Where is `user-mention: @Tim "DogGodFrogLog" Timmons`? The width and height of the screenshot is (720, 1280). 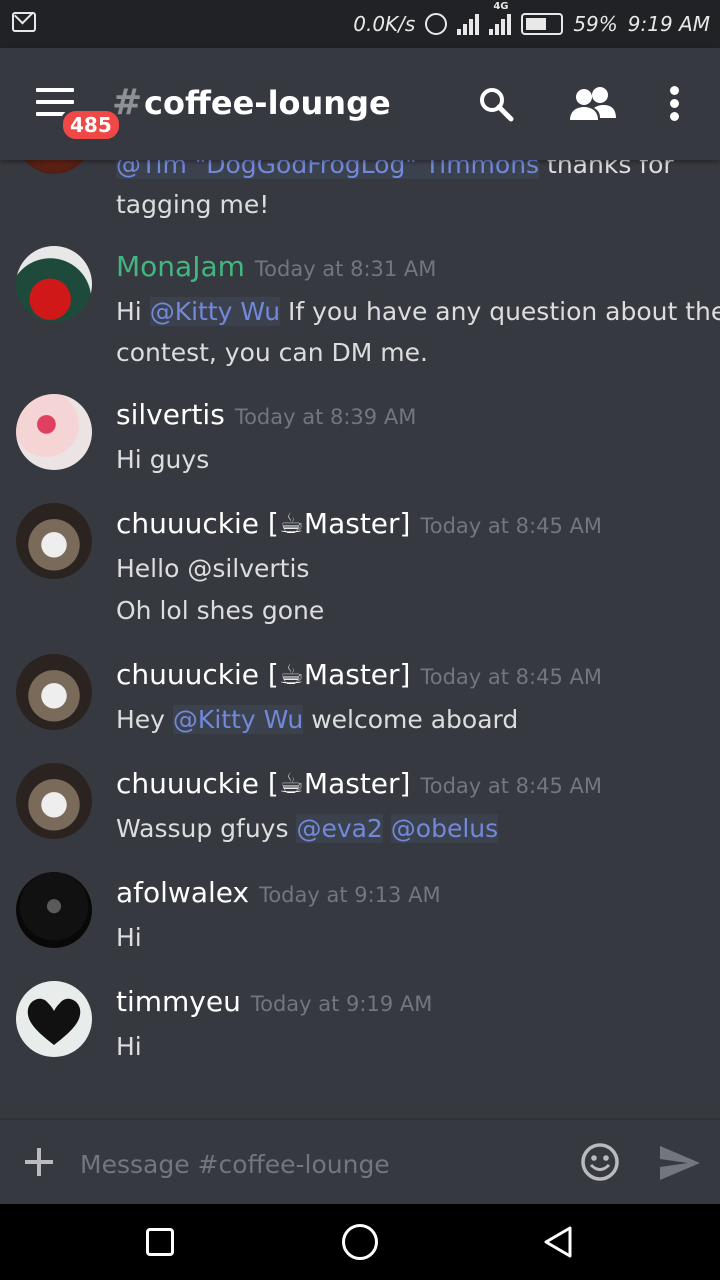
user-mention: @Tim "DogGodFrogLog" Timmons is located at coordinates (328, 169).